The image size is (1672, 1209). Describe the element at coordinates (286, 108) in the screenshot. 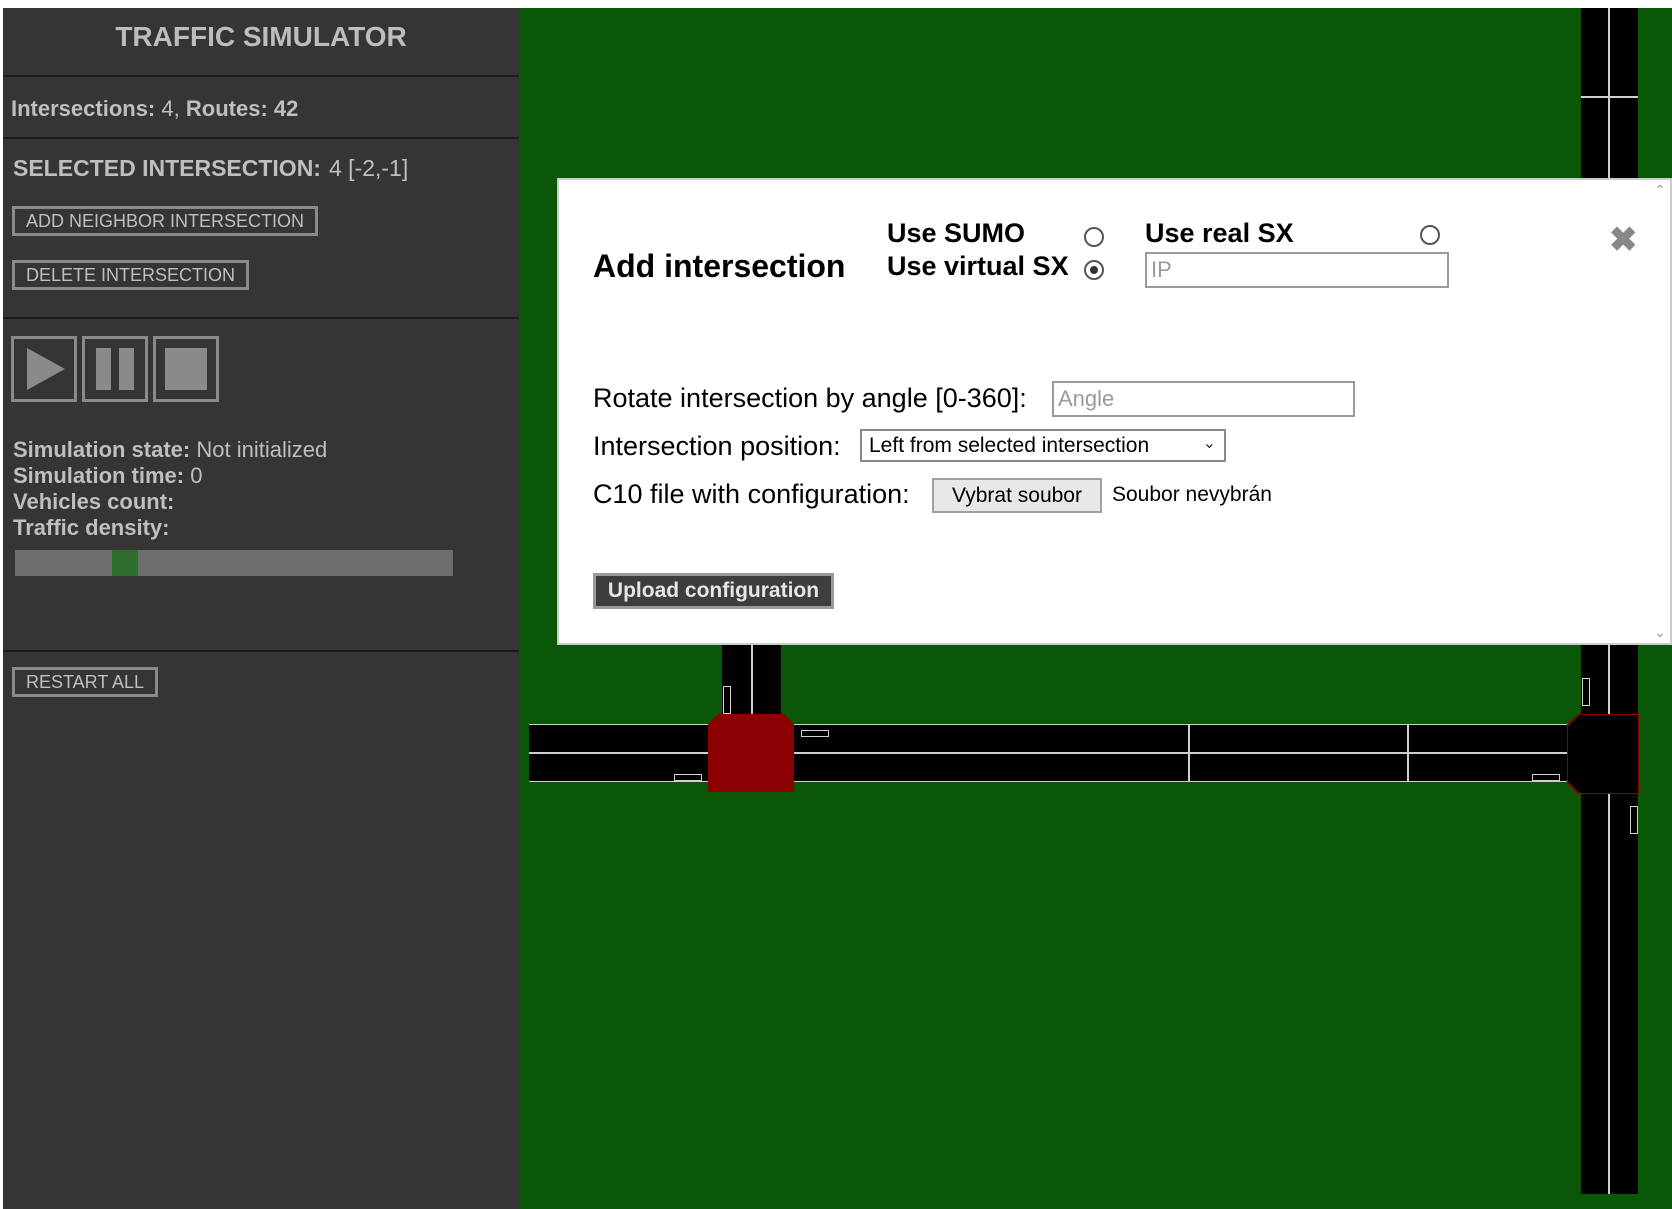

I see `routes-value: 42` at that location.